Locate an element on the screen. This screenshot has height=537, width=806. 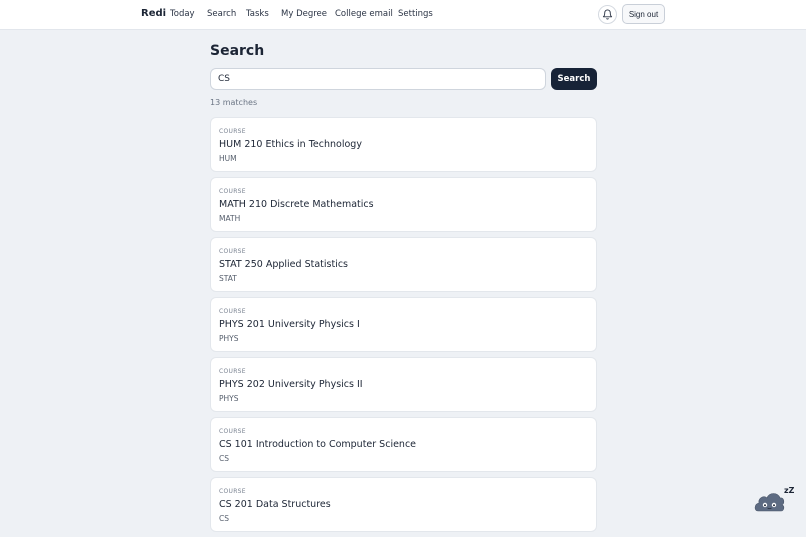
bell-icon is located at coordinates (607, 14).